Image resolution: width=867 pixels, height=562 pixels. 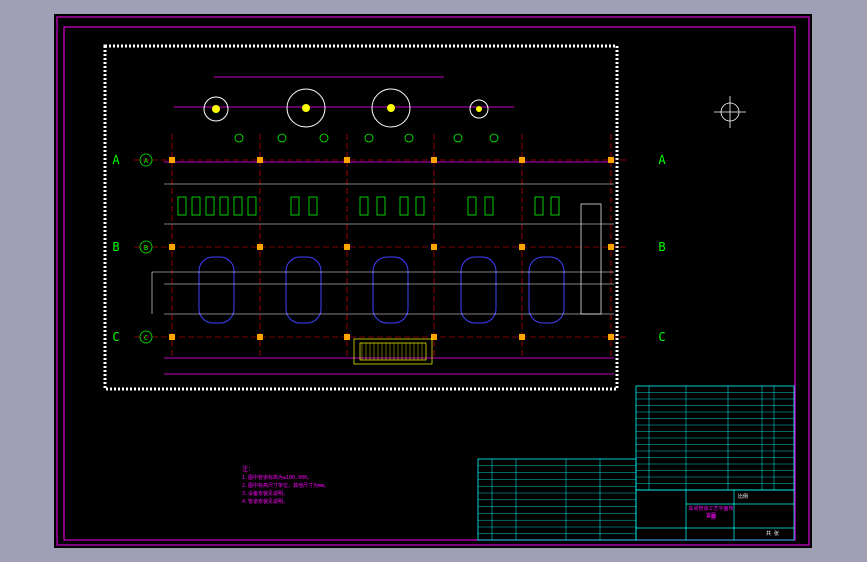 I want to click on stair, so click(x=393, y=351).